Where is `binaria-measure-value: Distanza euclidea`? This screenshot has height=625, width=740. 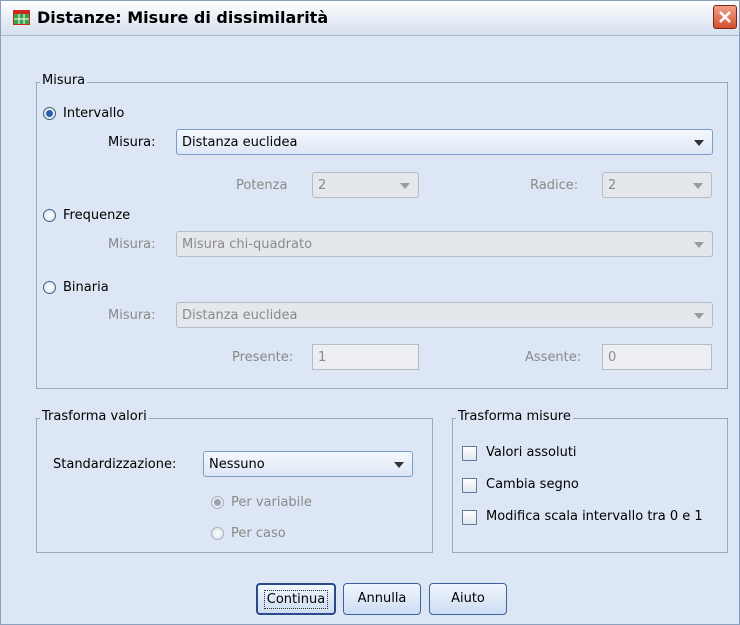 binaria-measure-value: Distanza euclidea is located at coordinates (240, 315).